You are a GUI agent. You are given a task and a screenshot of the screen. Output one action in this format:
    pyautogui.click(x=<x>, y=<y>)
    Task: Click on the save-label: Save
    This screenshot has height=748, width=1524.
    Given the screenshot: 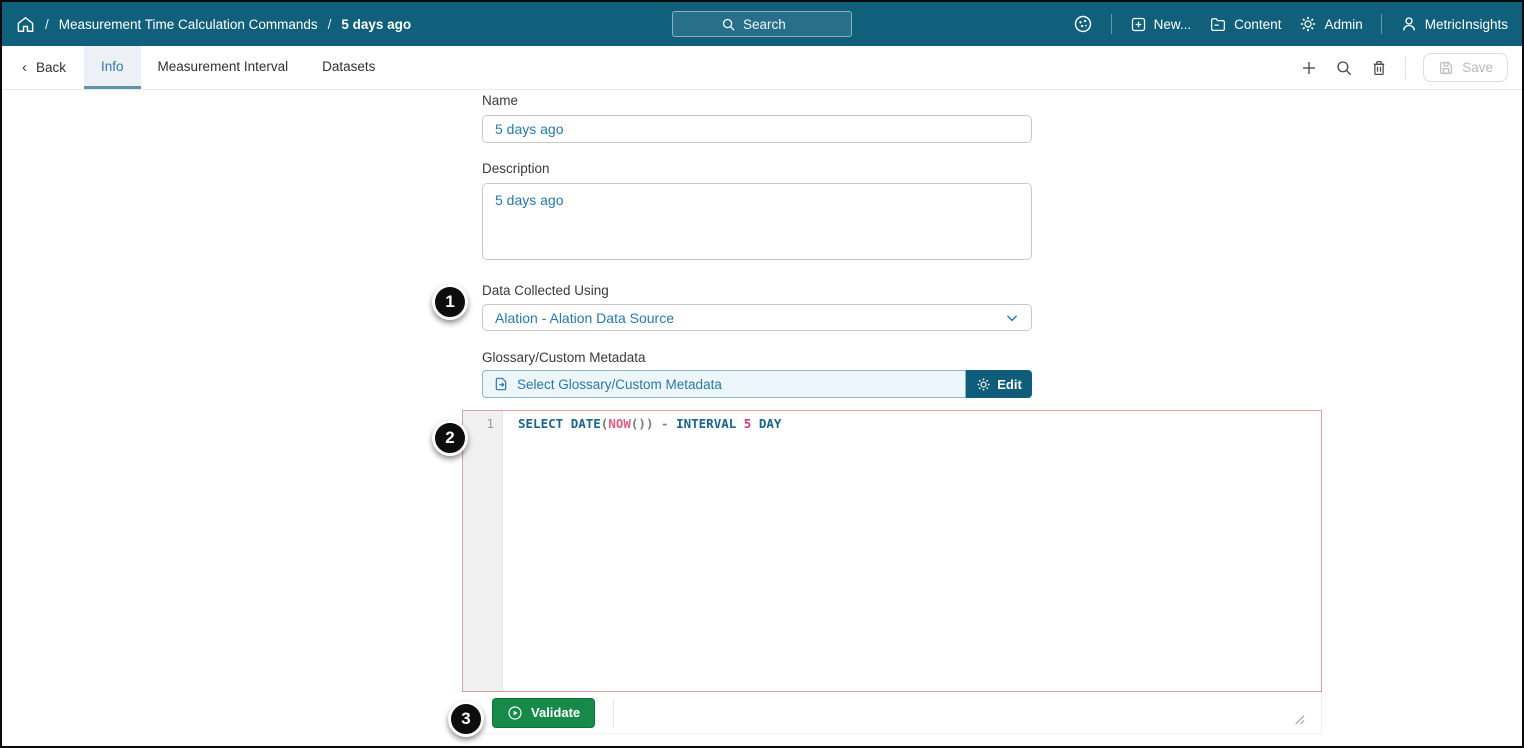 What is the action you would take?
    pyautogui.click(x=1477, y=67)
    